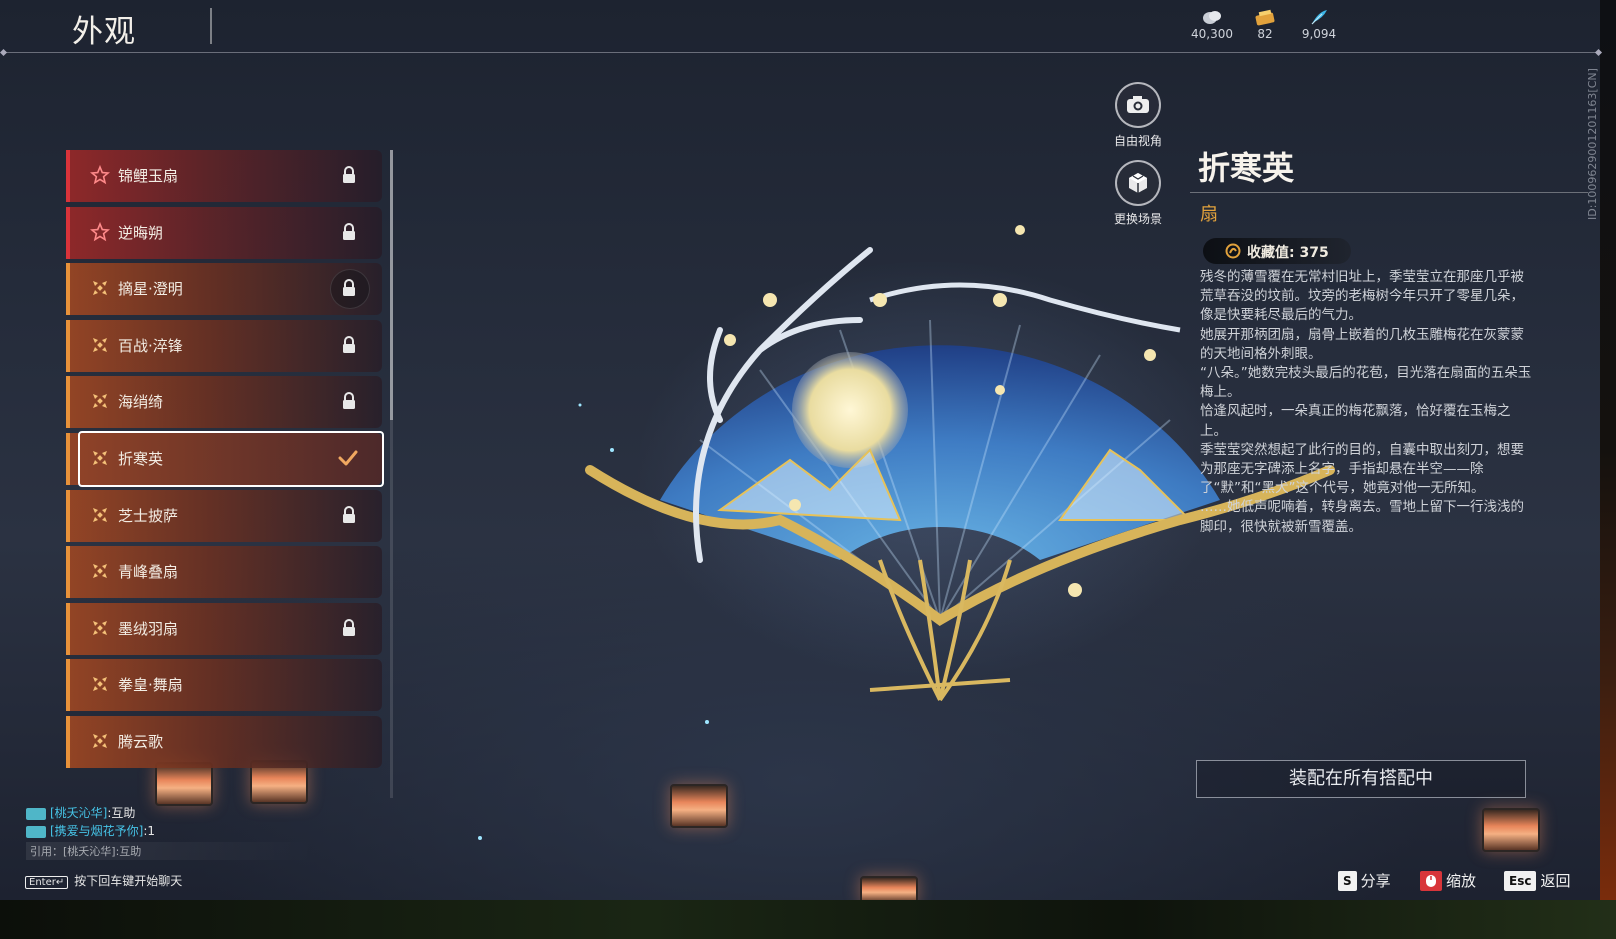 The height and width of the screenshot is (939, 1616). I want to click on enter-key-icon: Enter↵, so click(47, 882).